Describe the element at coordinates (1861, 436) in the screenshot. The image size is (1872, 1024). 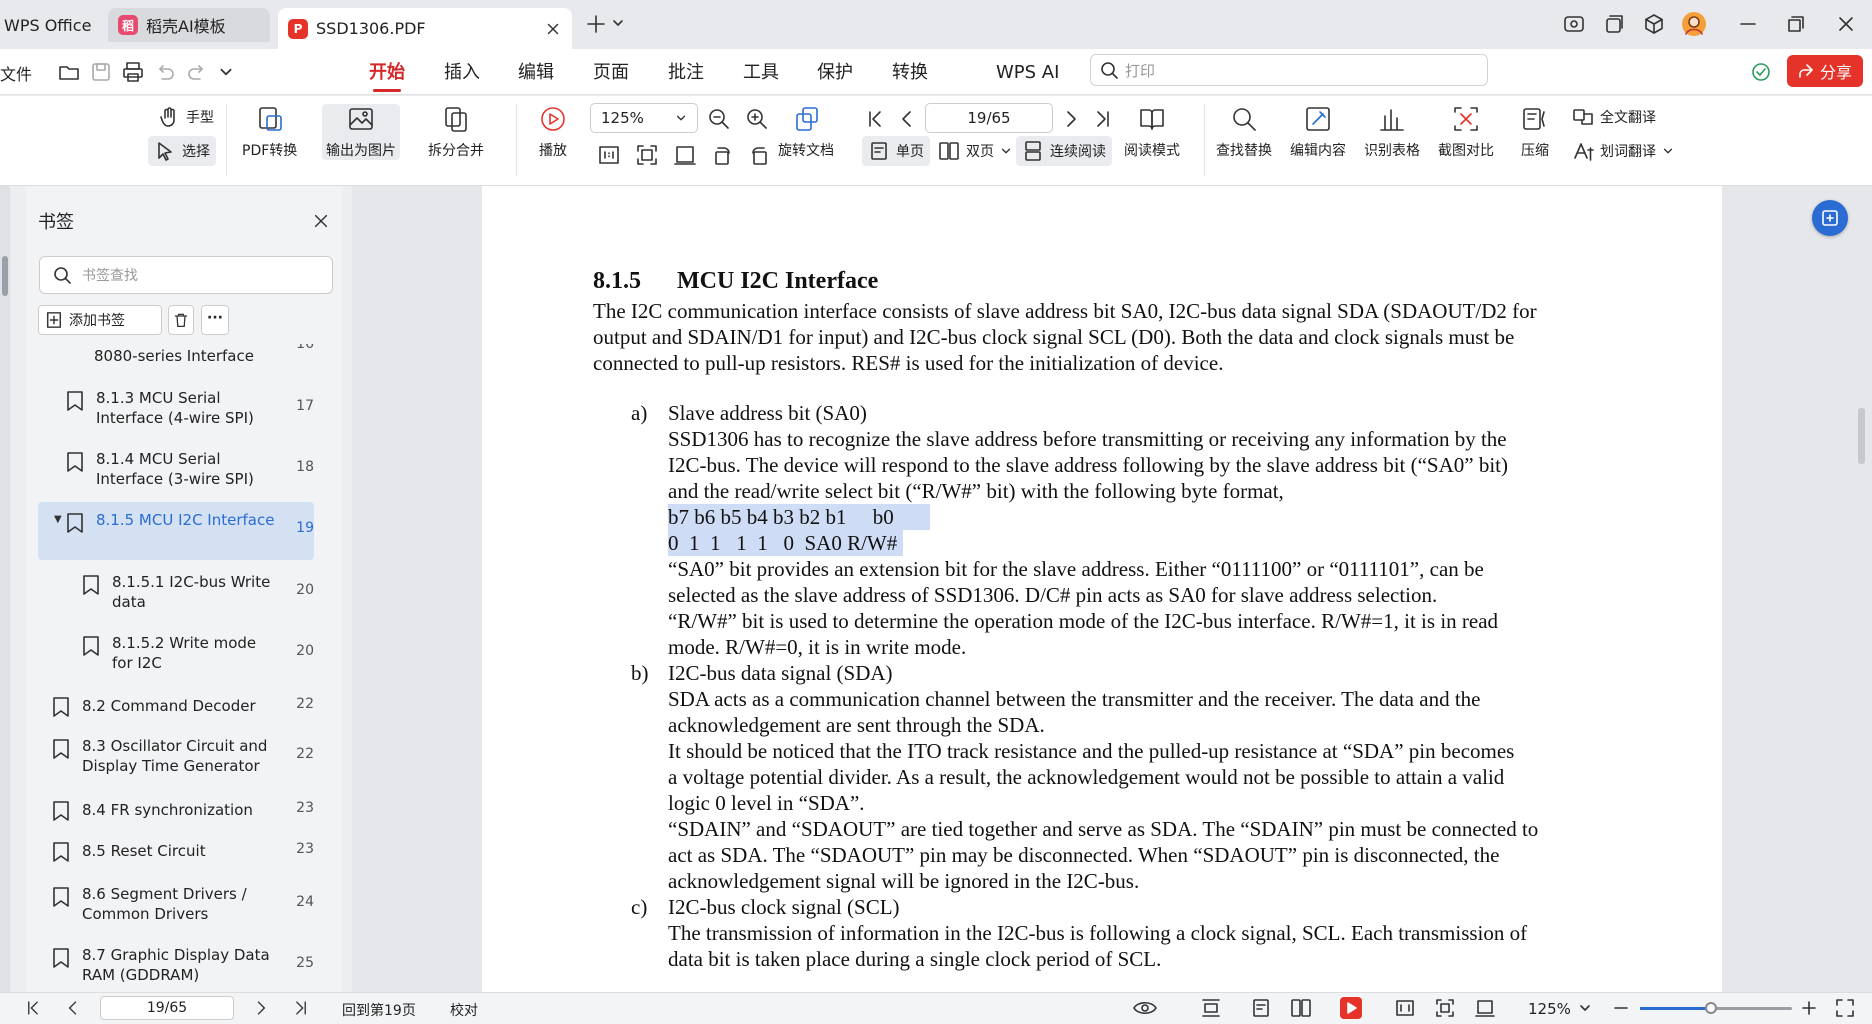
I see `document-scrollbar` at that location.